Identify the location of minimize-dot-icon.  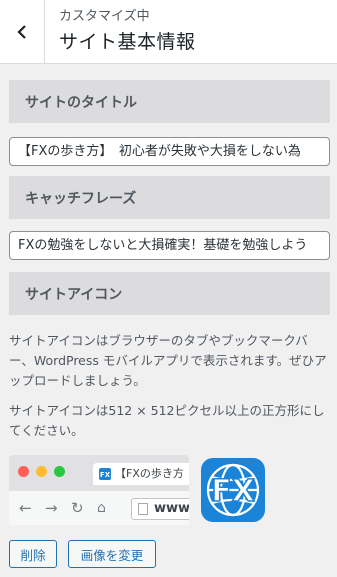
(41, 471).